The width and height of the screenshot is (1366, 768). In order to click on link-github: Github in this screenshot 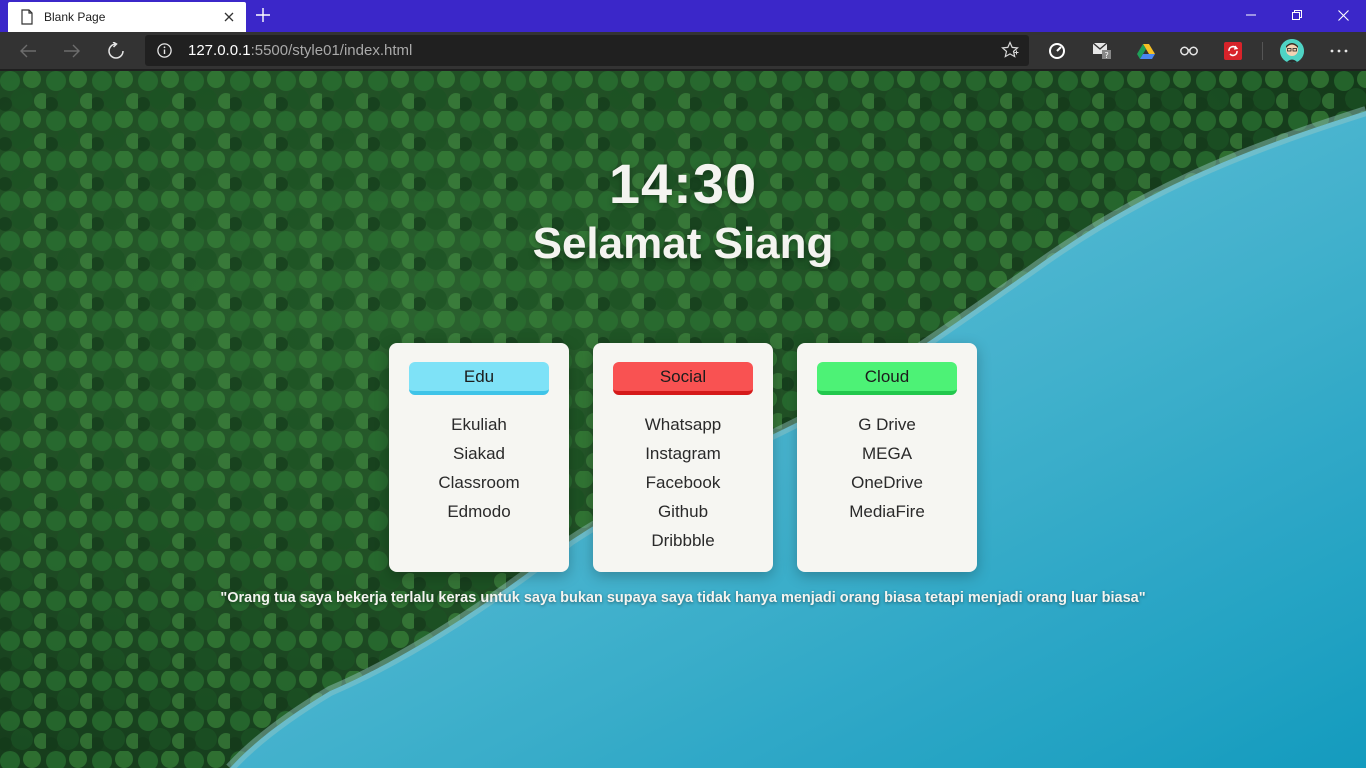, I will do `click(683, 516)`.